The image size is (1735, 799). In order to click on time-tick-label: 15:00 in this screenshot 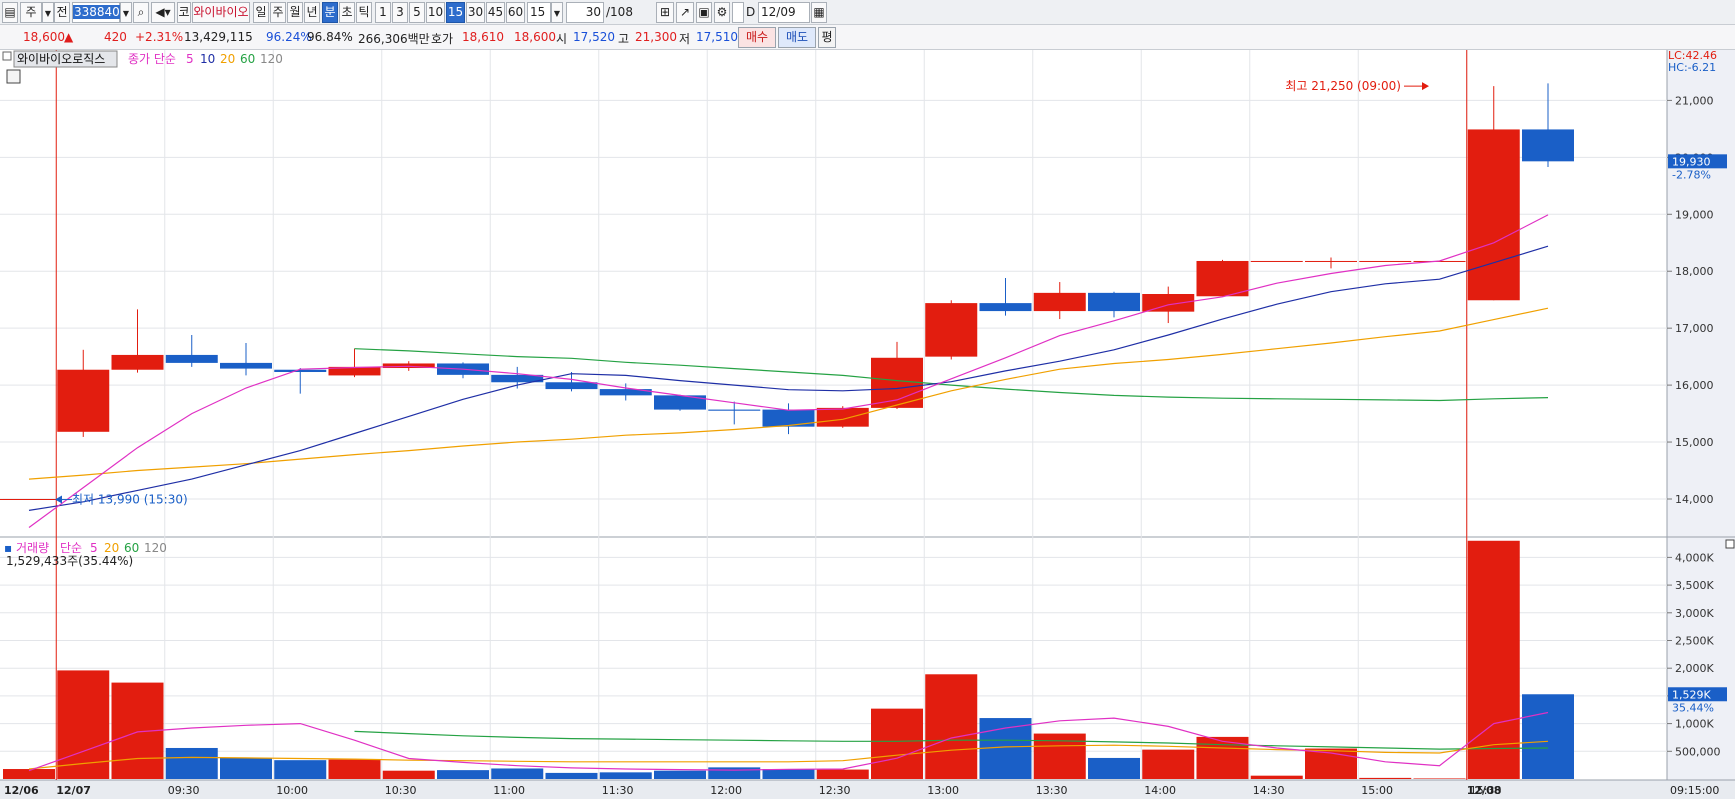, I will do `click(1377, 790)`.